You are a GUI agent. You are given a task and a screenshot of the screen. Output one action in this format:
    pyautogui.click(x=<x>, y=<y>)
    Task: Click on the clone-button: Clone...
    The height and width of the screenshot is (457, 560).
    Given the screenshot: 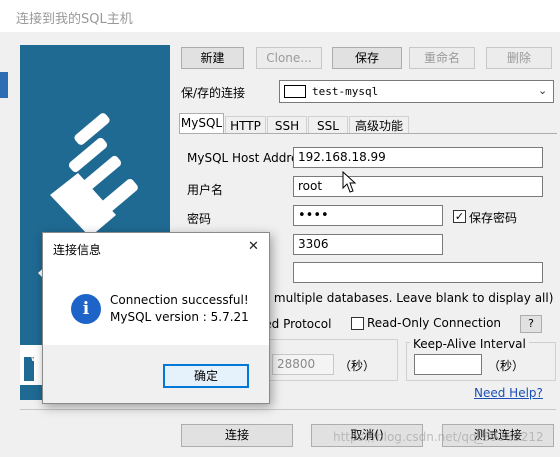 What is the action you would take?
    pyautogui.click(x=289, y=58)
    